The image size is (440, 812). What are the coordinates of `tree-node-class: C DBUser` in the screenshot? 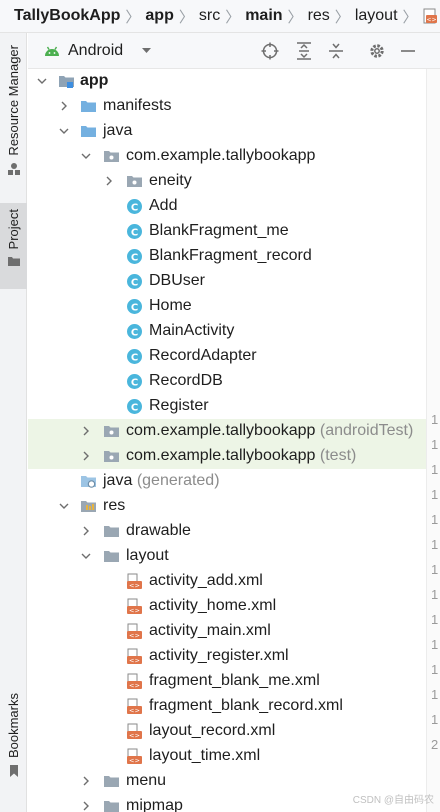 It's located at (227, 281).